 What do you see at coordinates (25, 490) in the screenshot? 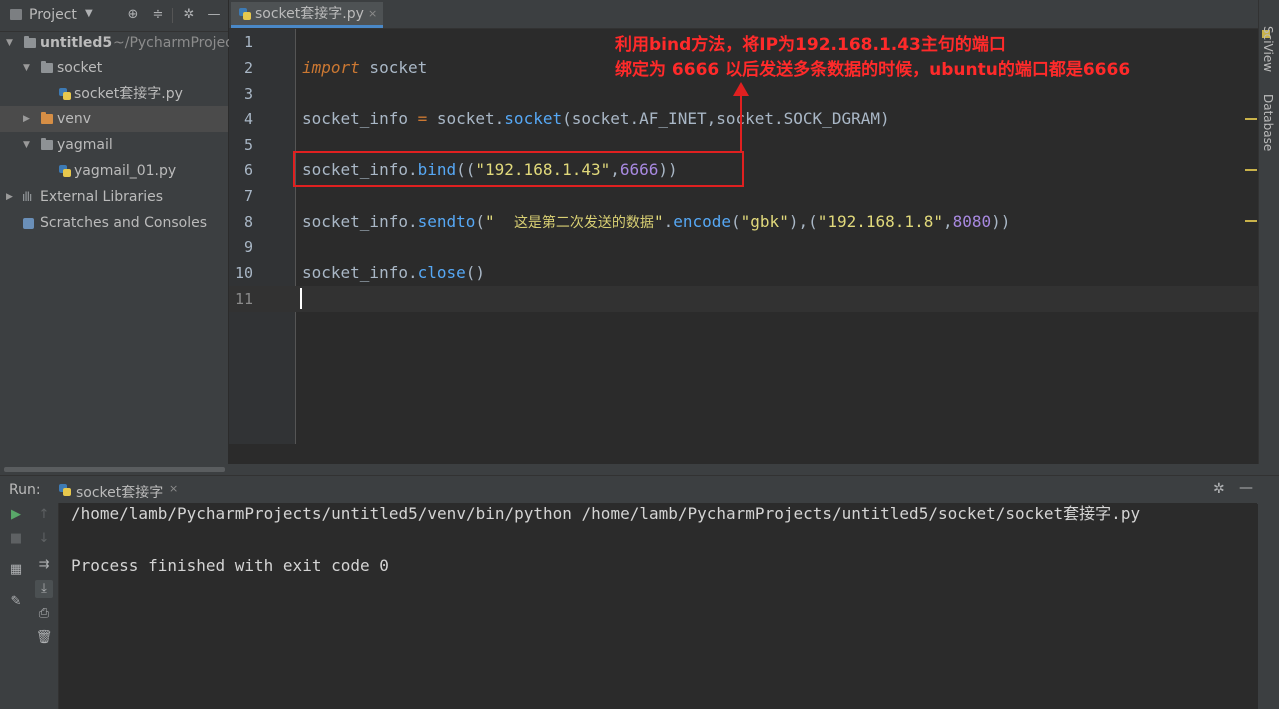
I see `run-panel-label: Run:` at bounding box center [25, 490].